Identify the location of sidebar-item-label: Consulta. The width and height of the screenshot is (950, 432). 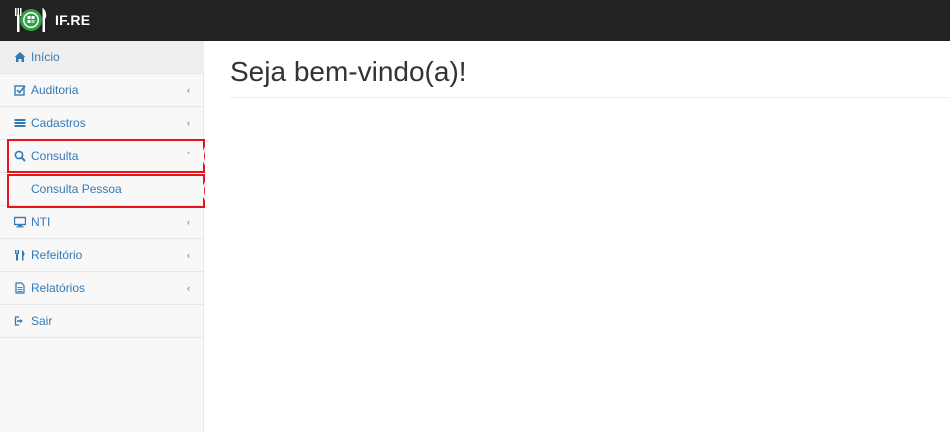
(55, 156).